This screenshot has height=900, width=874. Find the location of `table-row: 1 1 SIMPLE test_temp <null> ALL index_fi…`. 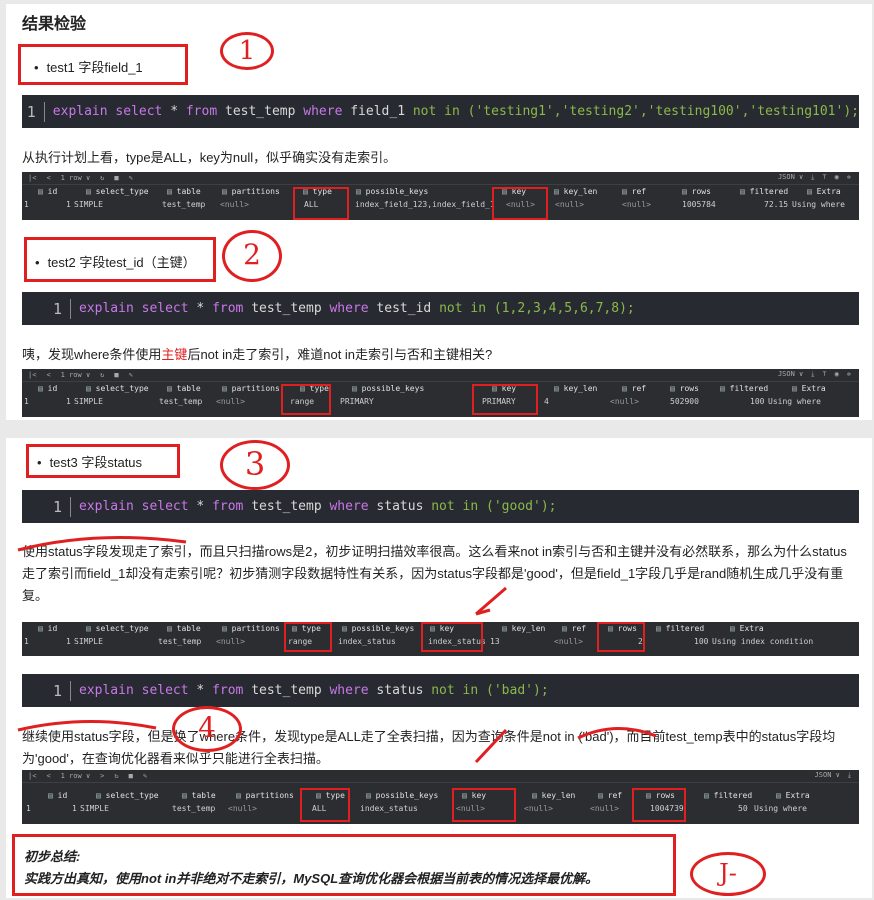

table-row: 1 1 SIMPLE test_temp <null> ALL index_fi… is located at coordinates (440, 204).